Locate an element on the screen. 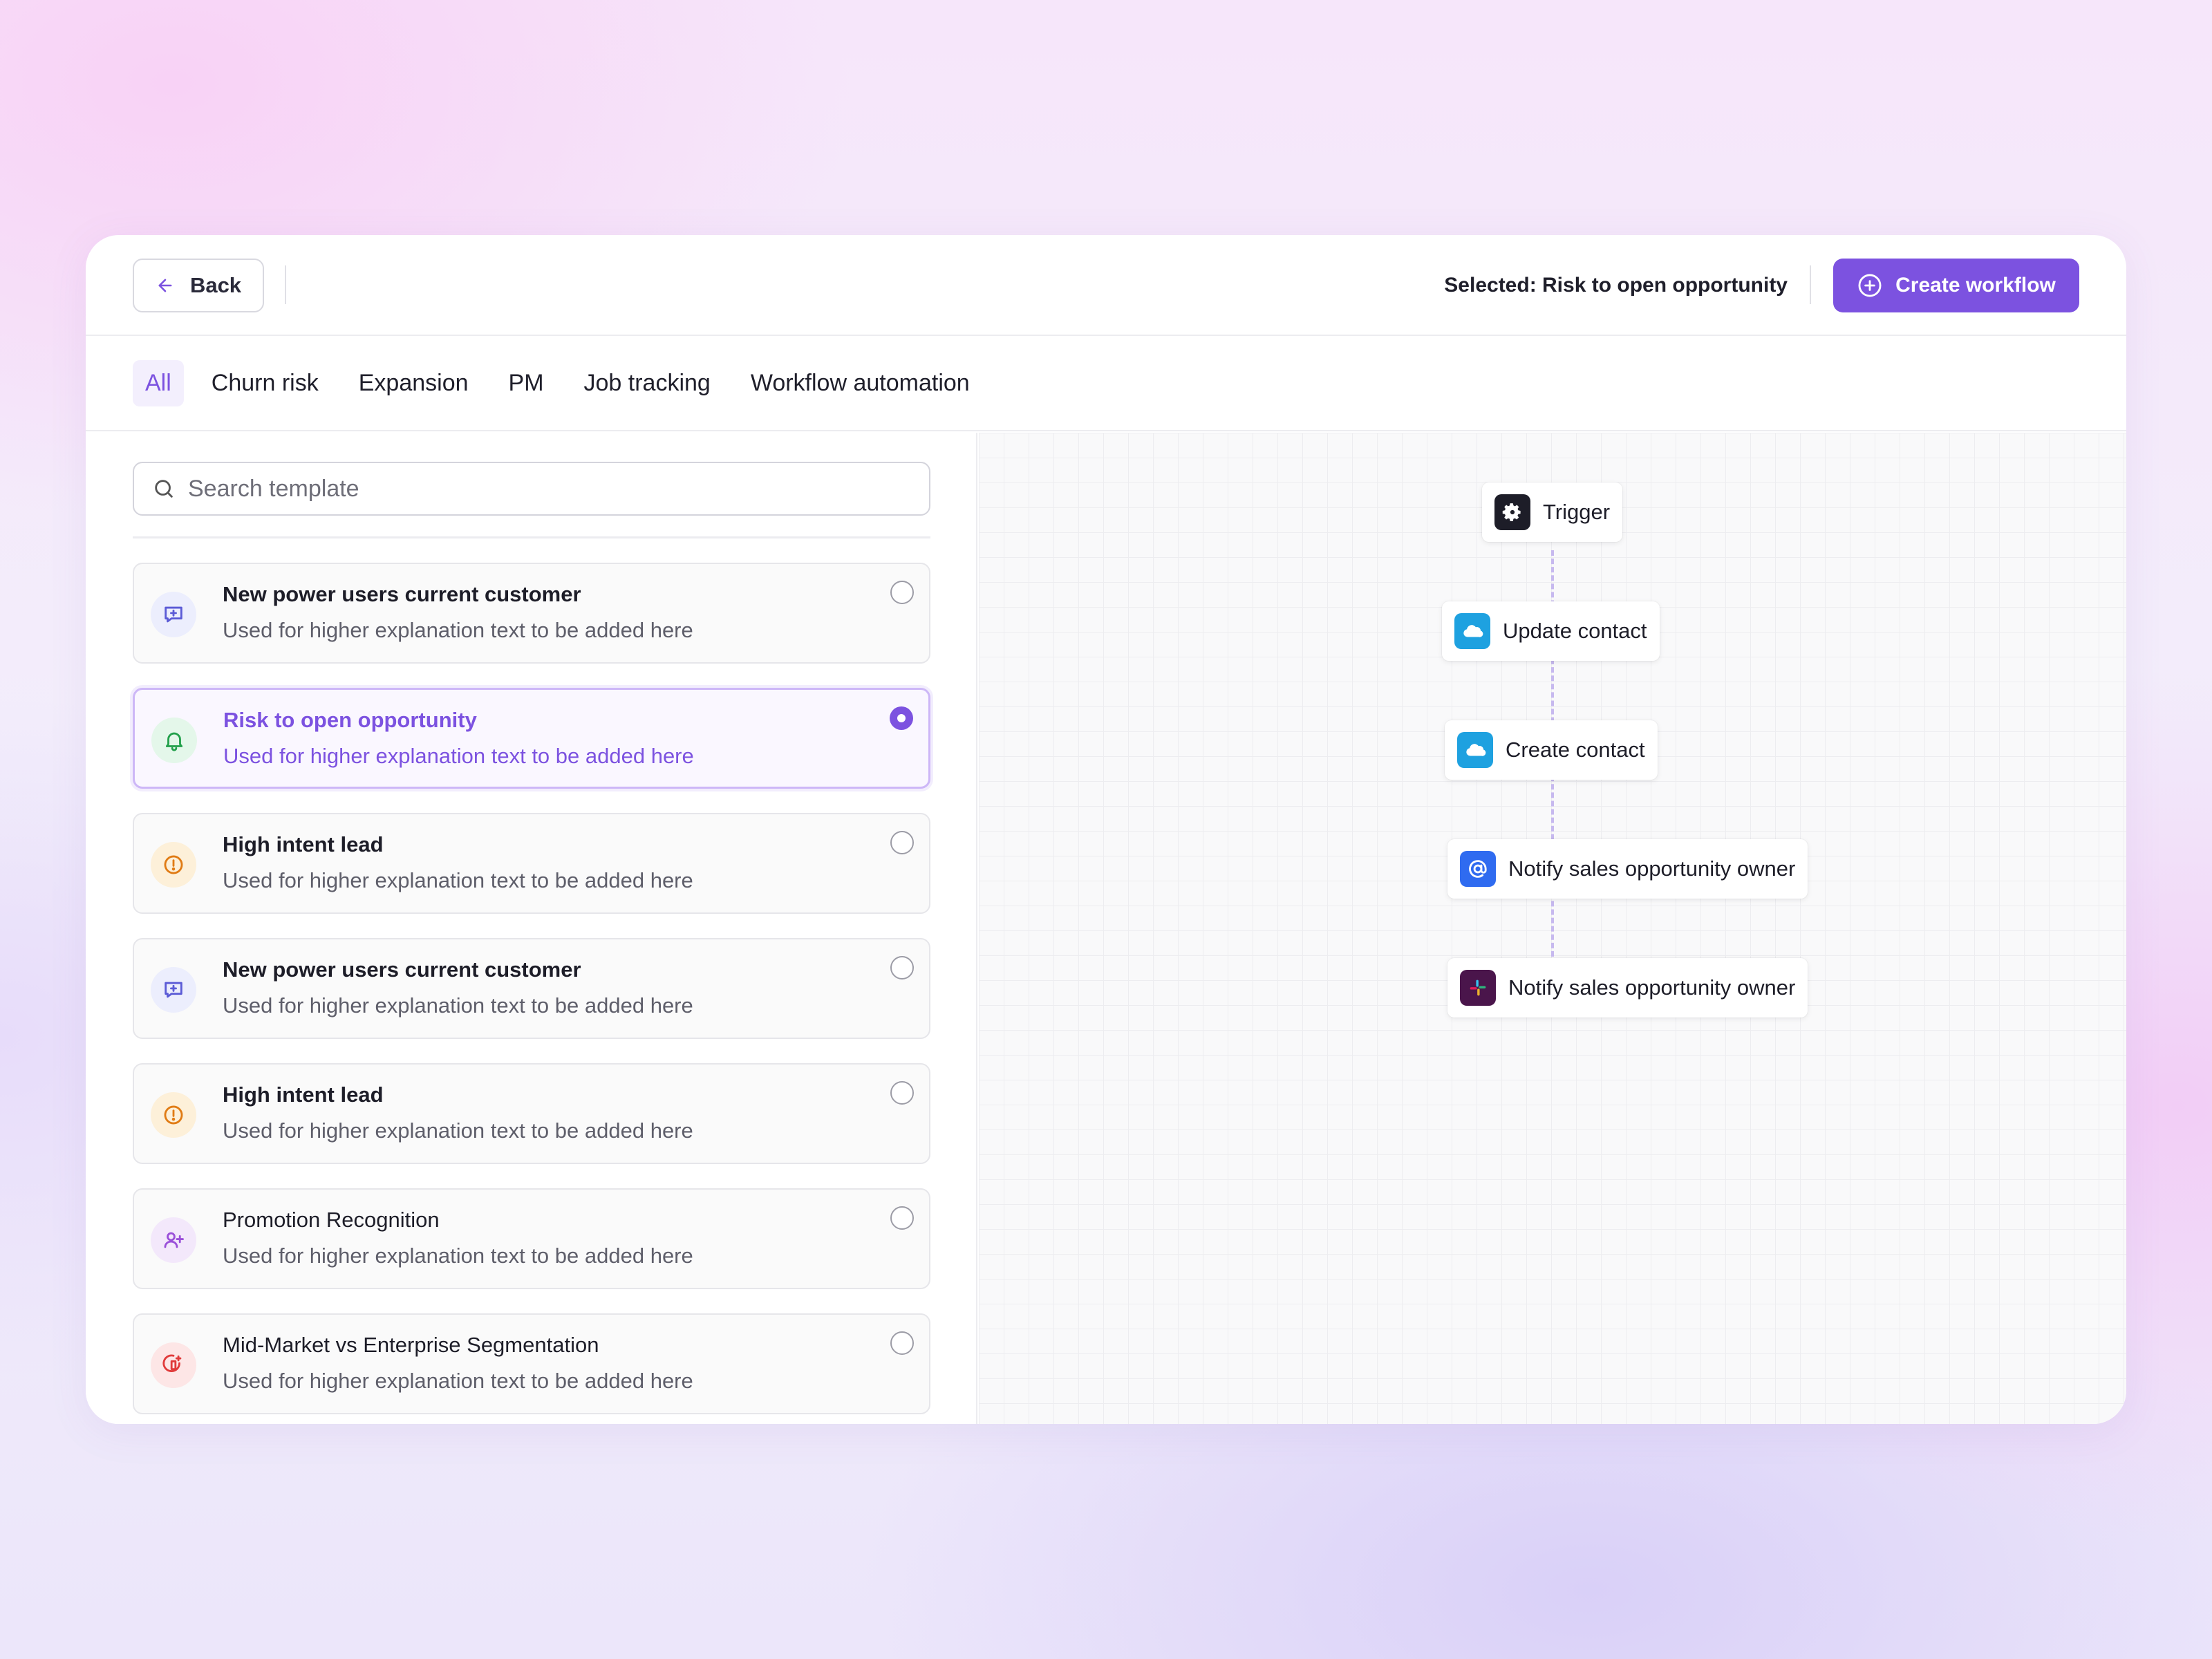  search-box is located at coordinates (531, 489).